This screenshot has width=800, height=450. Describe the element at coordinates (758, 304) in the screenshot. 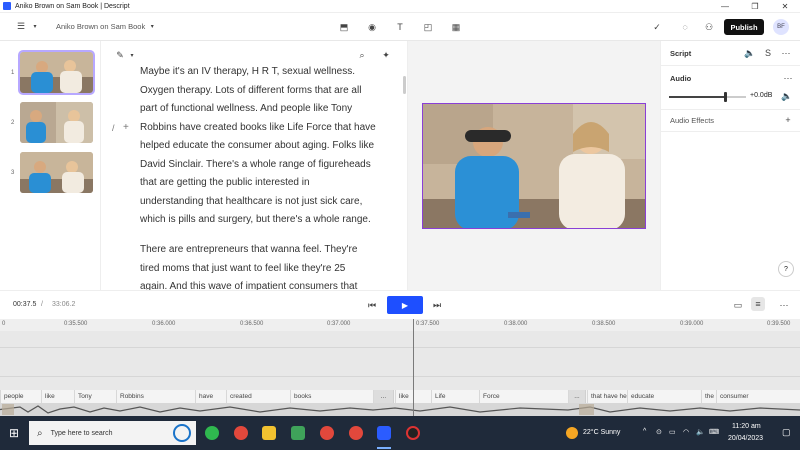

I see `align-icon: ≡` at that location.